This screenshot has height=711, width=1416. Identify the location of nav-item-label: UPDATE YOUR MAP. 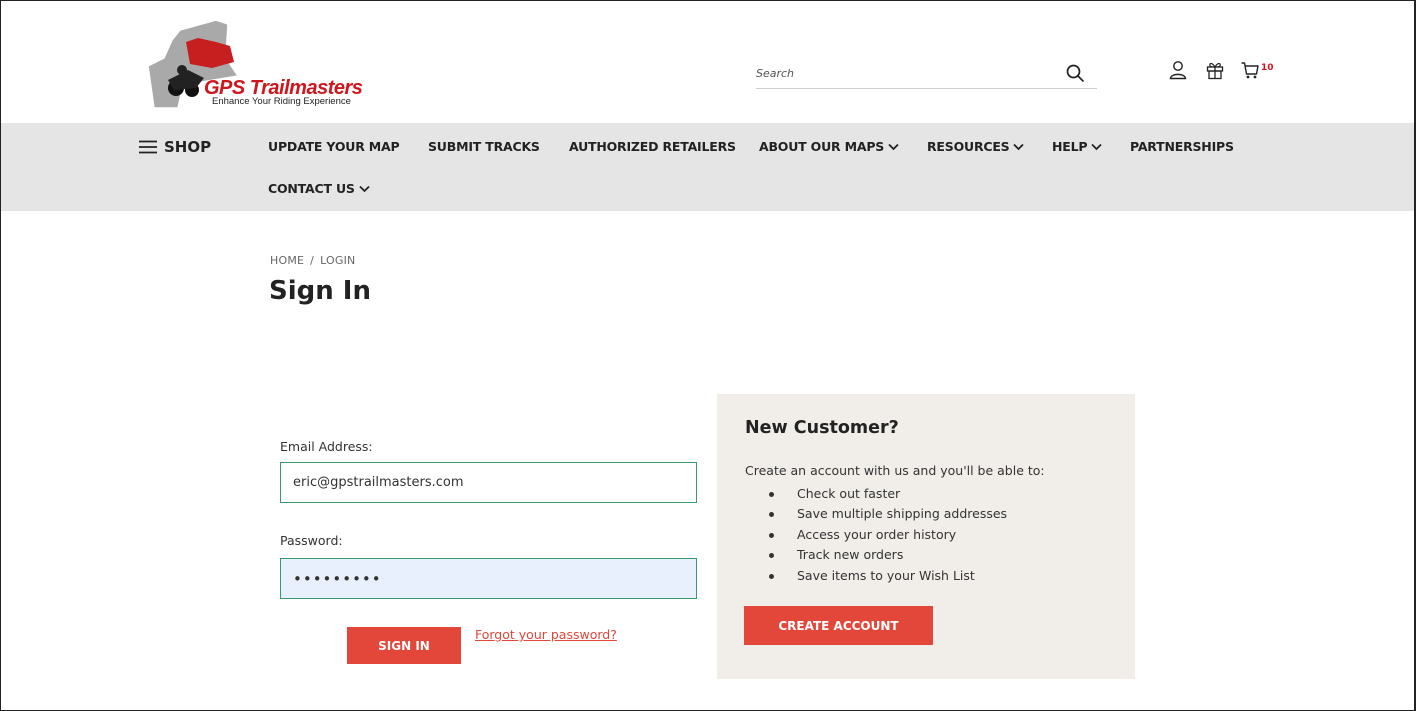
(334, 146).